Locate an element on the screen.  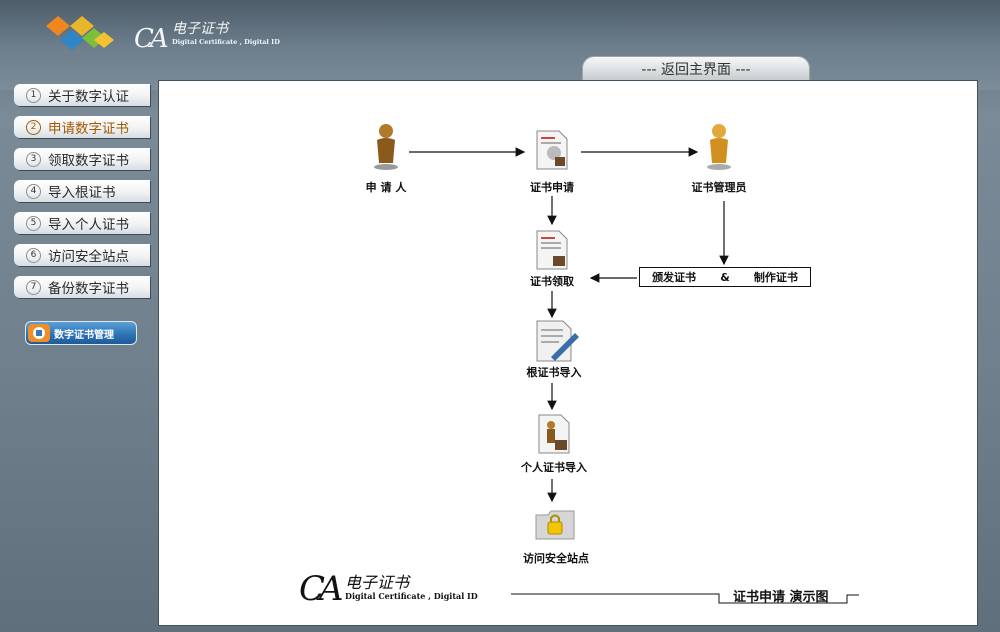
sidebar-item-about-cert: 1 关于数字认证 is located at coordinates (82, 95).